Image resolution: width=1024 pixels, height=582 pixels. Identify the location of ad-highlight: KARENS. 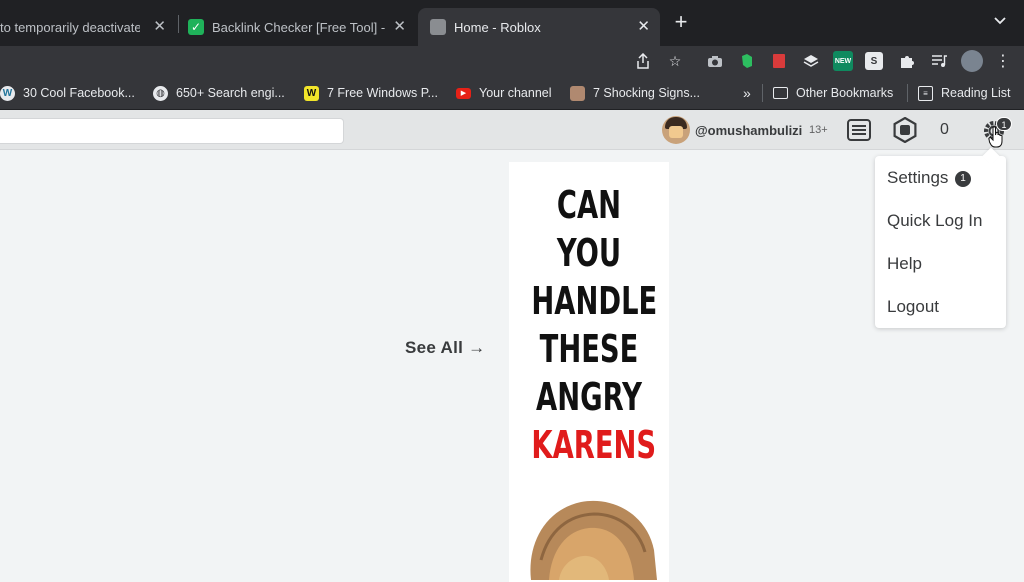
(594, 445).